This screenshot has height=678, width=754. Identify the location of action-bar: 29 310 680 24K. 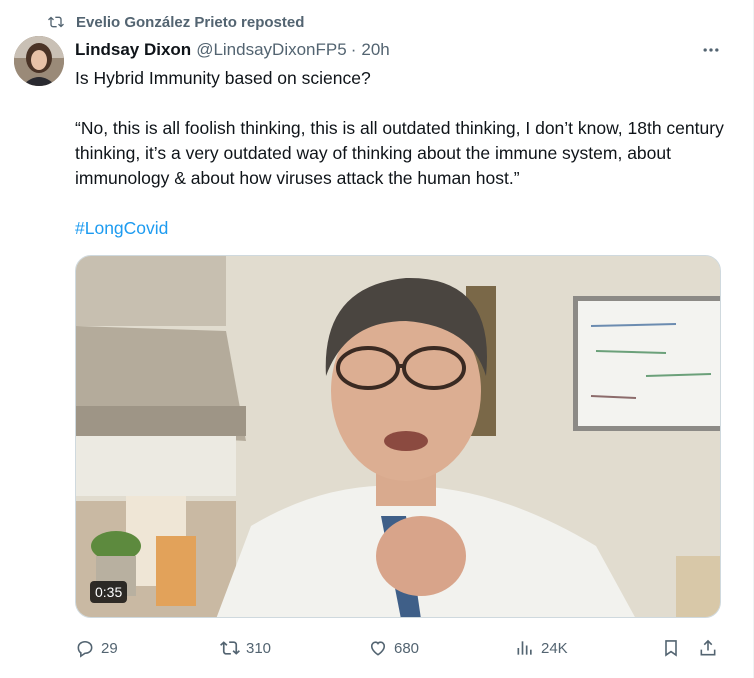
(400, 648).